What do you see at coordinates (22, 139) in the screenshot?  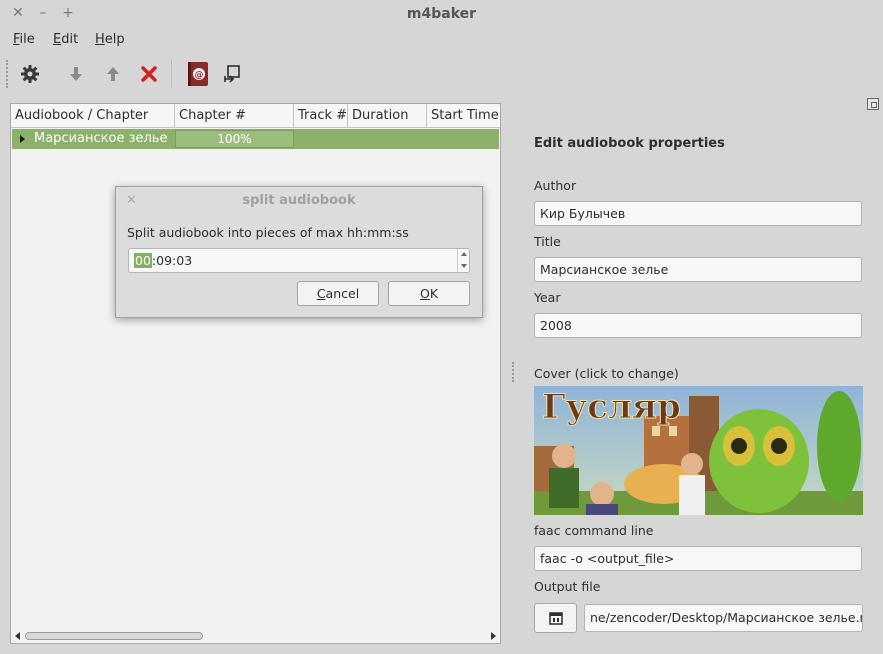 I see `expand-arrow-icon` at bounding box center [22, 139].